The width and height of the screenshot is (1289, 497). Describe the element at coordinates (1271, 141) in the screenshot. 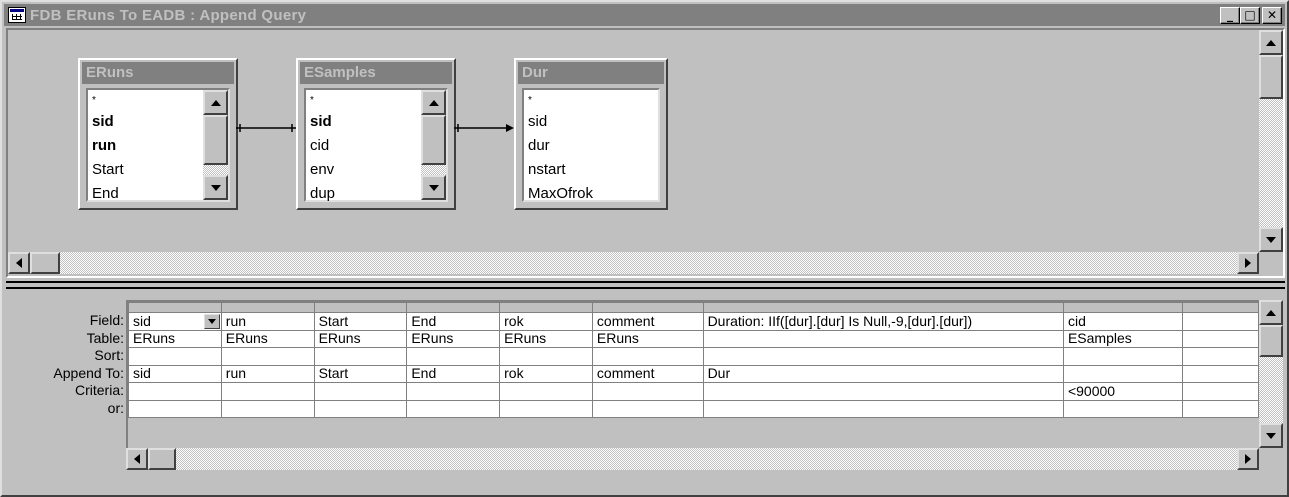

I see `table-pane-vertical-scrollbar` at that location.